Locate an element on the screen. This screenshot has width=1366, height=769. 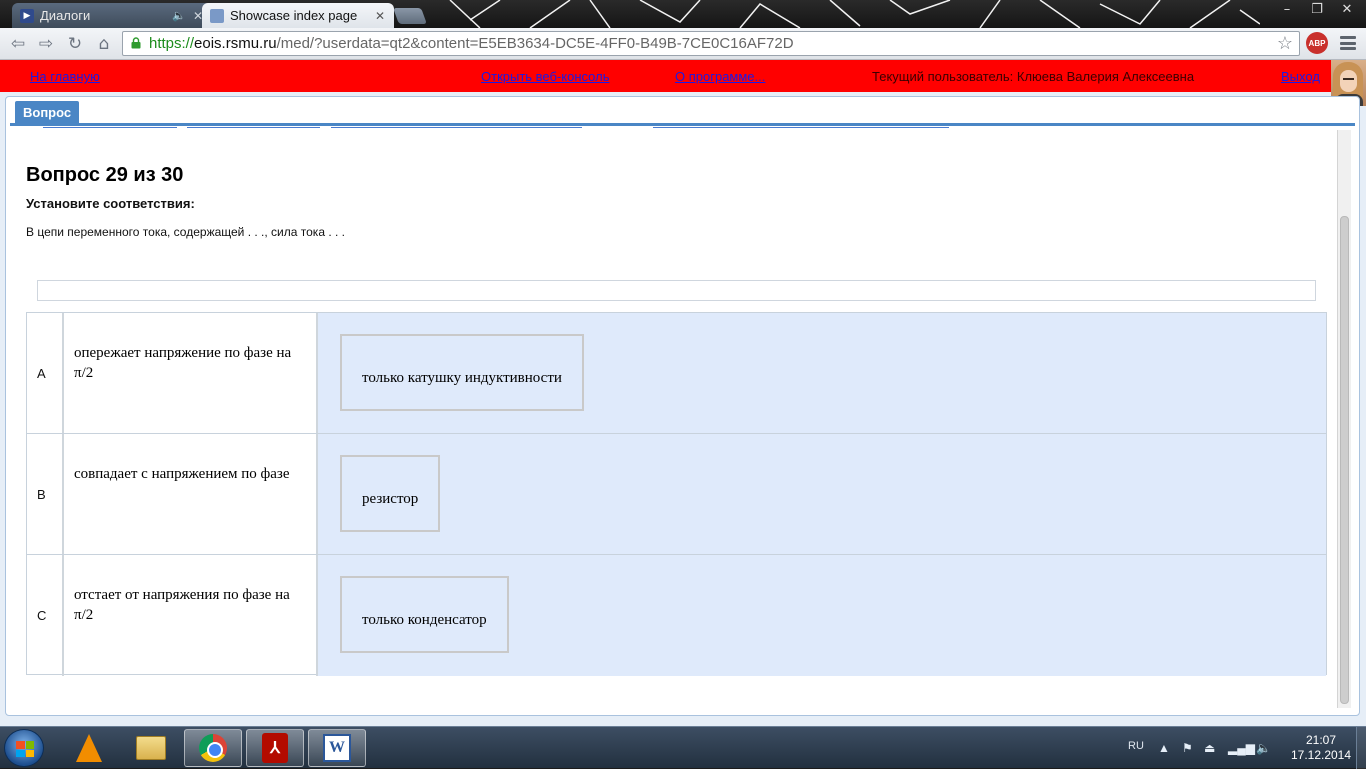
system-tray: RU ▲ ⚑ ⏏ ▂▄▆ 🔈 21:07 17.12.2014 is located at coordinates (1244, 748).